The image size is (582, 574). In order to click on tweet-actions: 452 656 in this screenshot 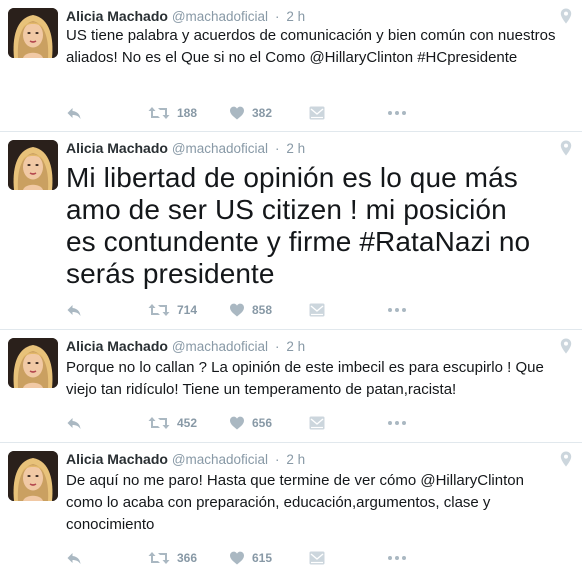, I will do `click(276, 423)`.